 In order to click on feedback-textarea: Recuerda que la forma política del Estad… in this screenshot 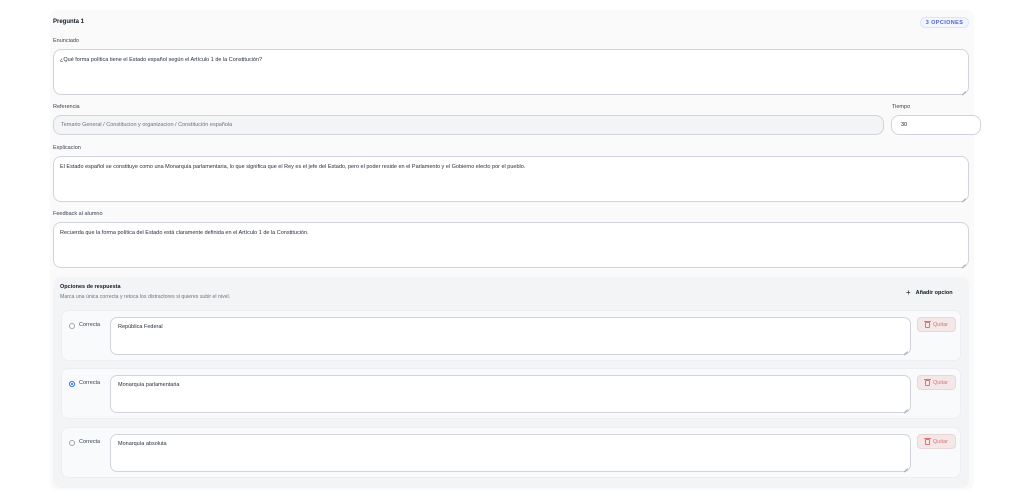, I will do `click(511, 245)`.